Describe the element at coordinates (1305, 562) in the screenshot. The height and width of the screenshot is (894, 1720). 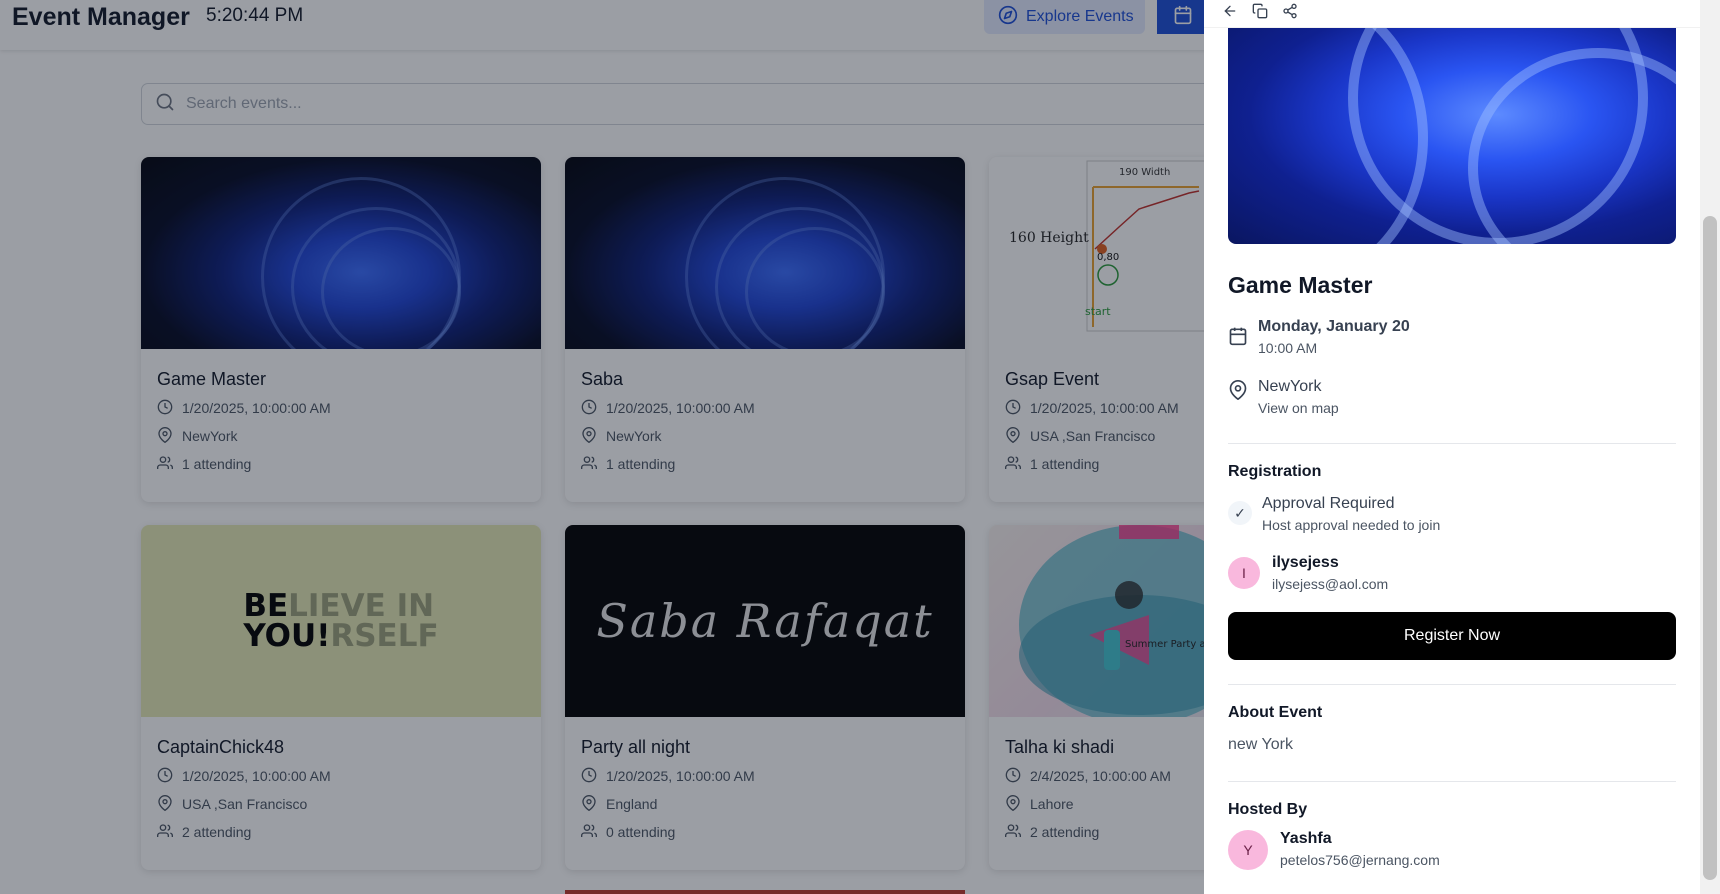
I see `user-name: ilysejess` at that location.